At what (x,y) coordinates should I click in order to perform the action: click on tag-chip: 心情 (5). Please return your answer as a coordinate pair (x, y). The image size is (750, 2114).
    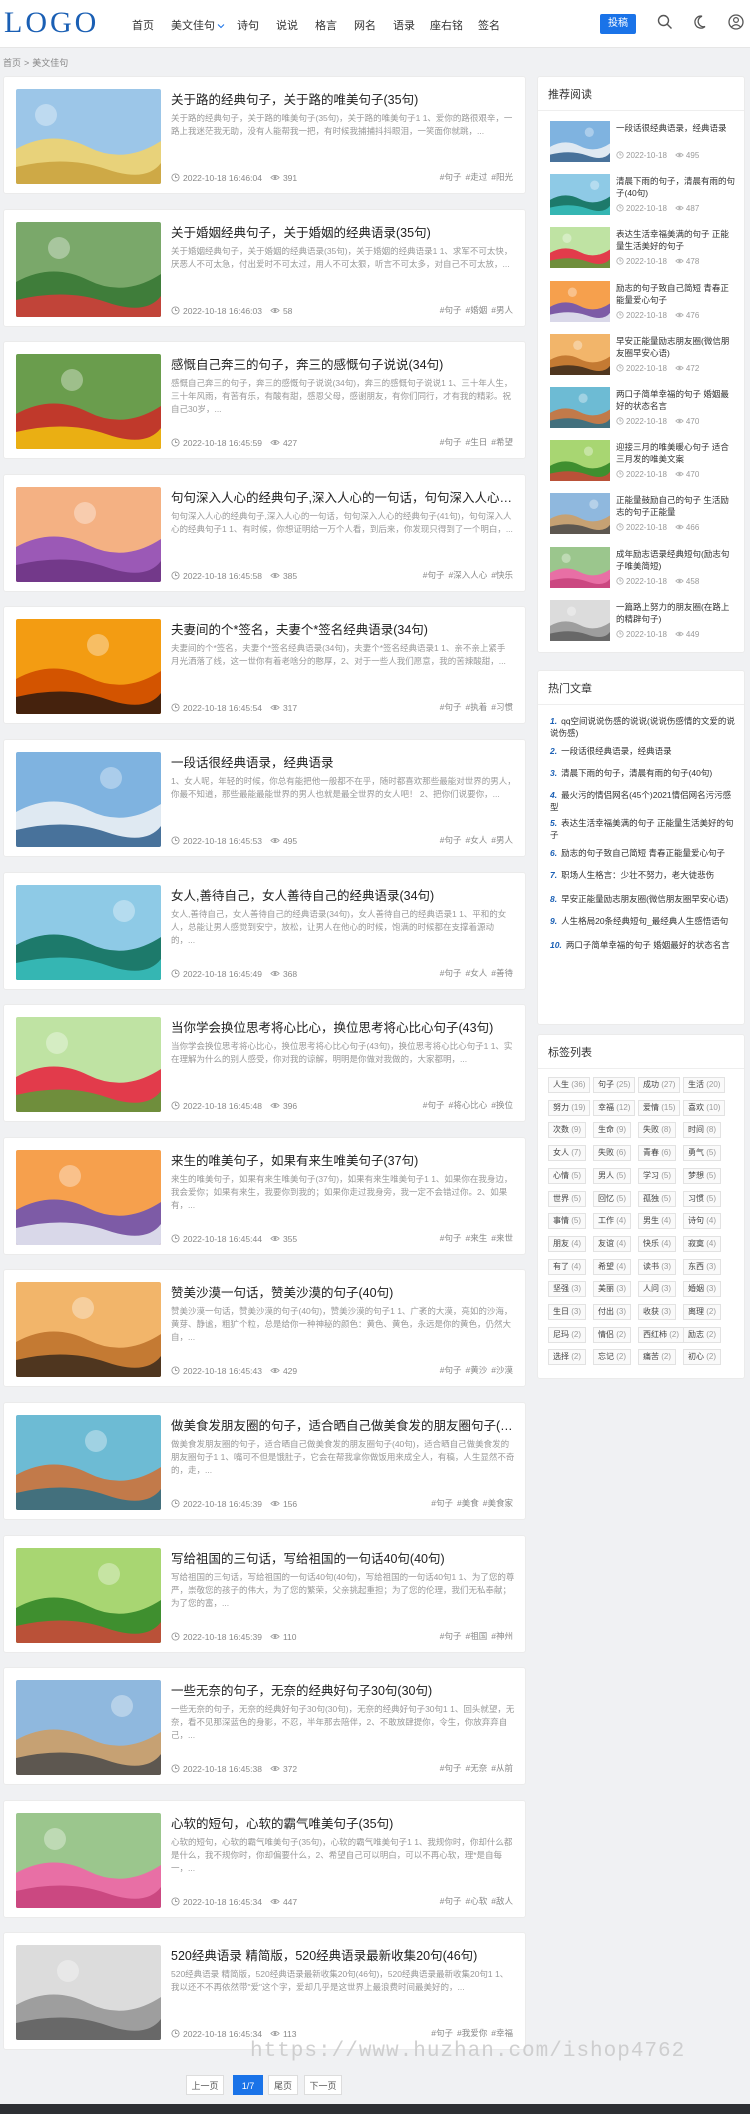
    Looking at the image, I should click on (567, 1175).